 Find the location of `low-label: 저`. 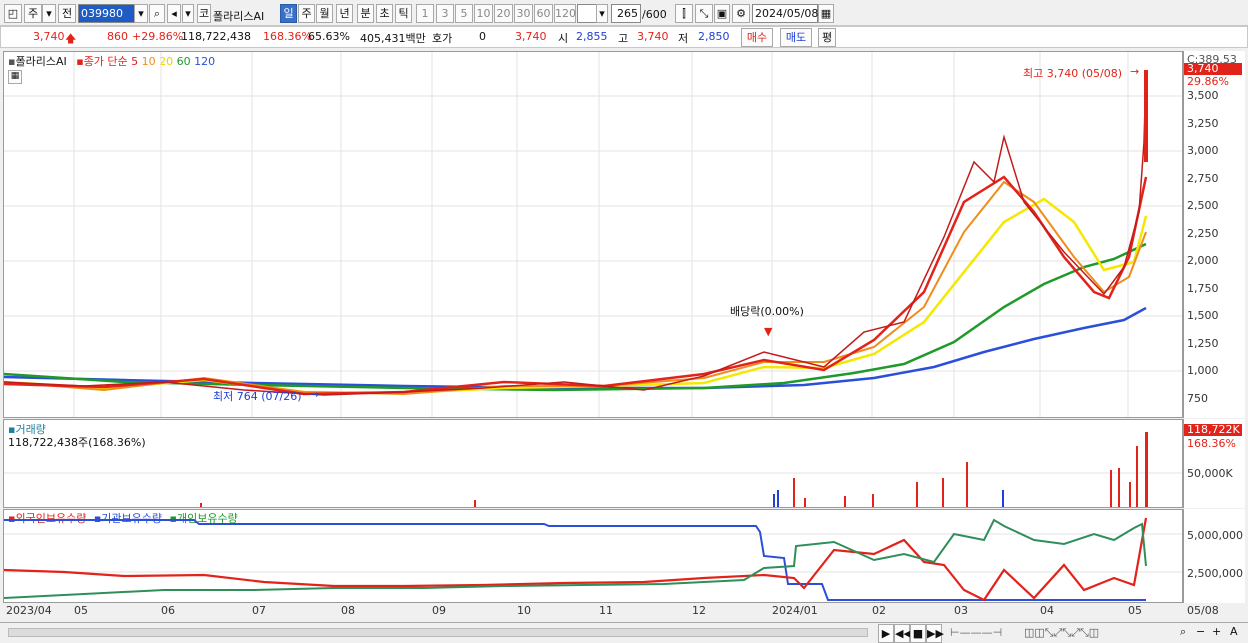

low-label: 저 is located at coordinates (683, 38).